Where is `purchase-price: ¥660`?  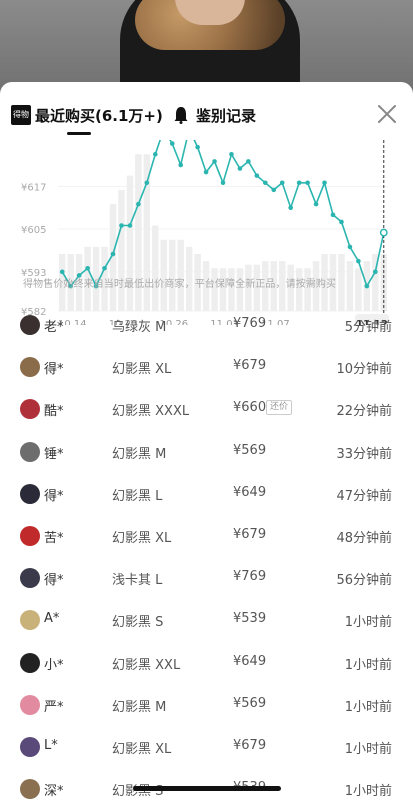
purchase-price: ¥660 is located at coordinates (250, 408).